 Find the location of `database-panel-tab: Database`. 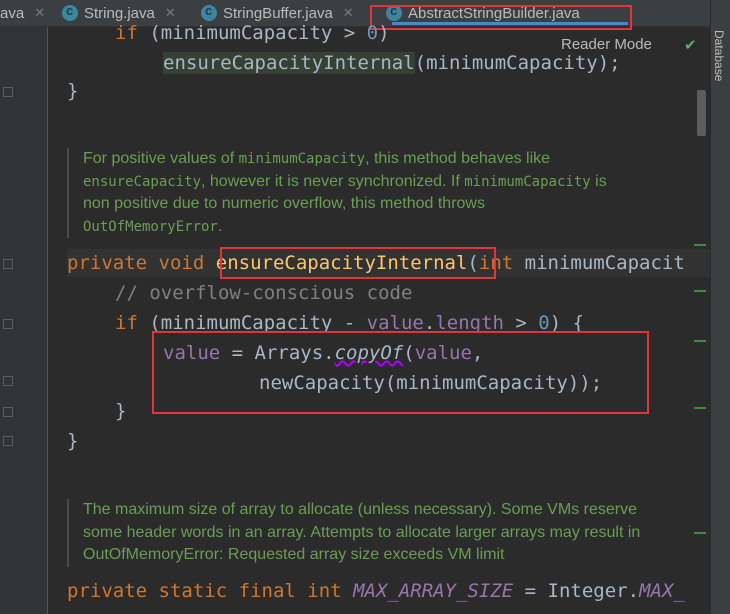

database-panel-tab: Database is located at coordinates (719, 55).